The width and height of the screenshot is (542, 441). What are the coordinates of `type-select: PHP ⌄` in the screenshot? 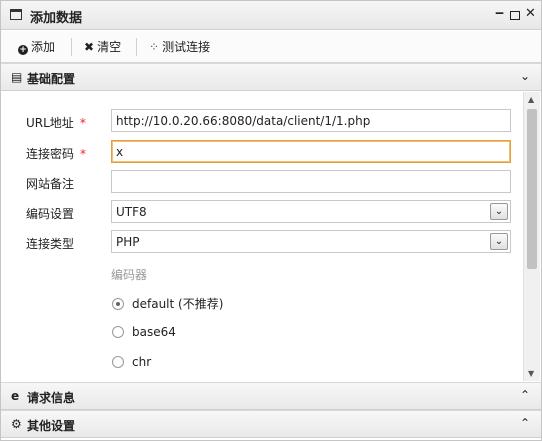 It's located at (311, 241).